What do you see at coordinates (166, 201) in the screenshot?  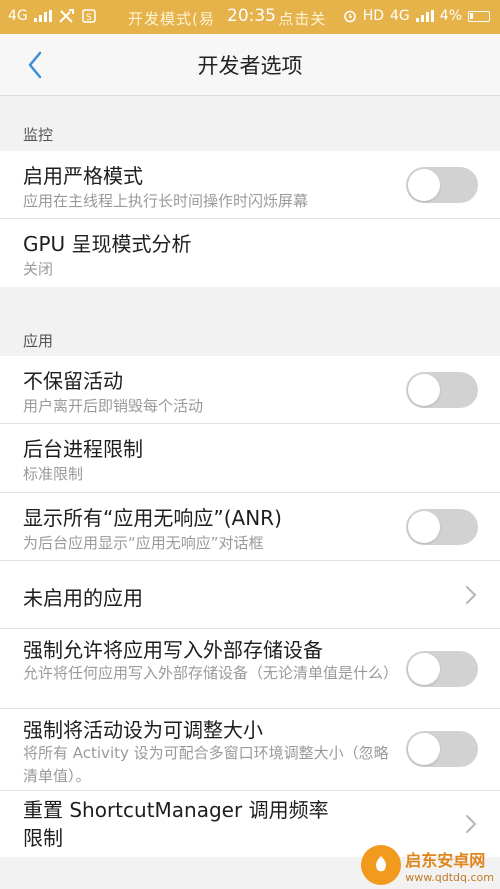 I see `row-subtitle: 应用在主线程上执行长时间操作时闪烁屏幕` at bounding box center [166, 201].